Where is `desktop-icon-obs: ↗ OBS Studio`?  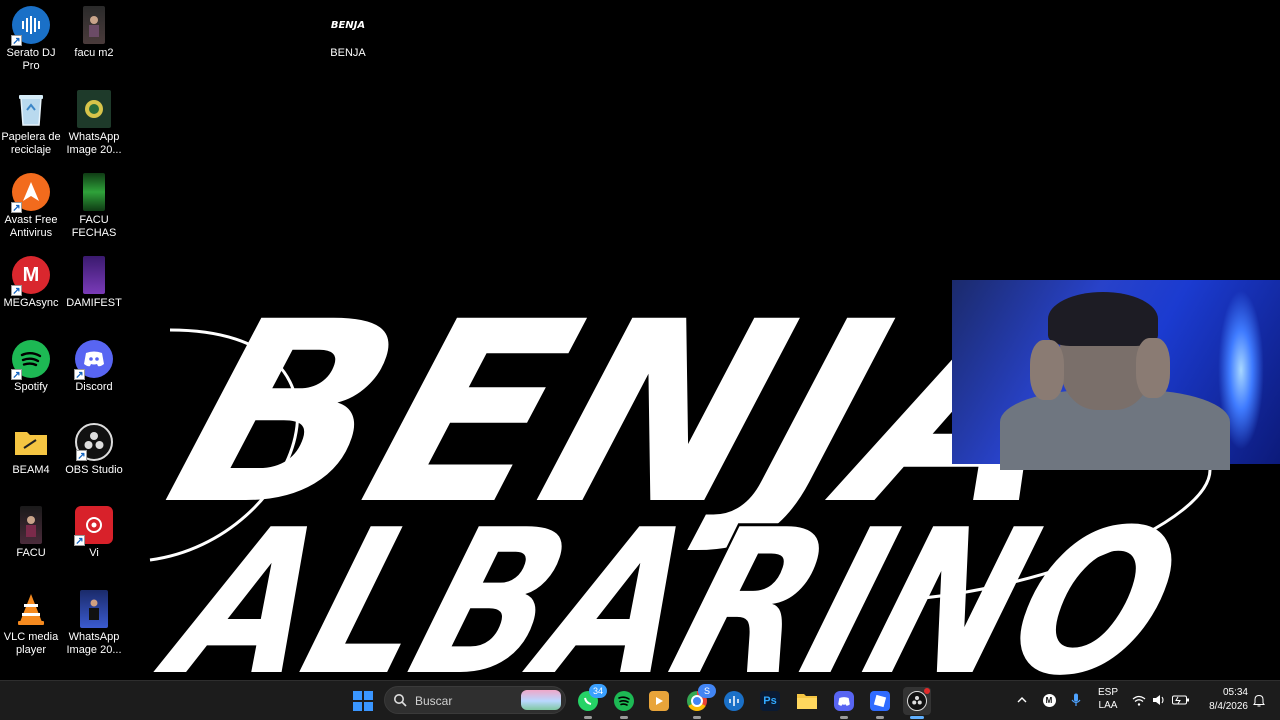
desktop-icon-obs: ↗ OBS Studio is located at coordinates (94, 448).